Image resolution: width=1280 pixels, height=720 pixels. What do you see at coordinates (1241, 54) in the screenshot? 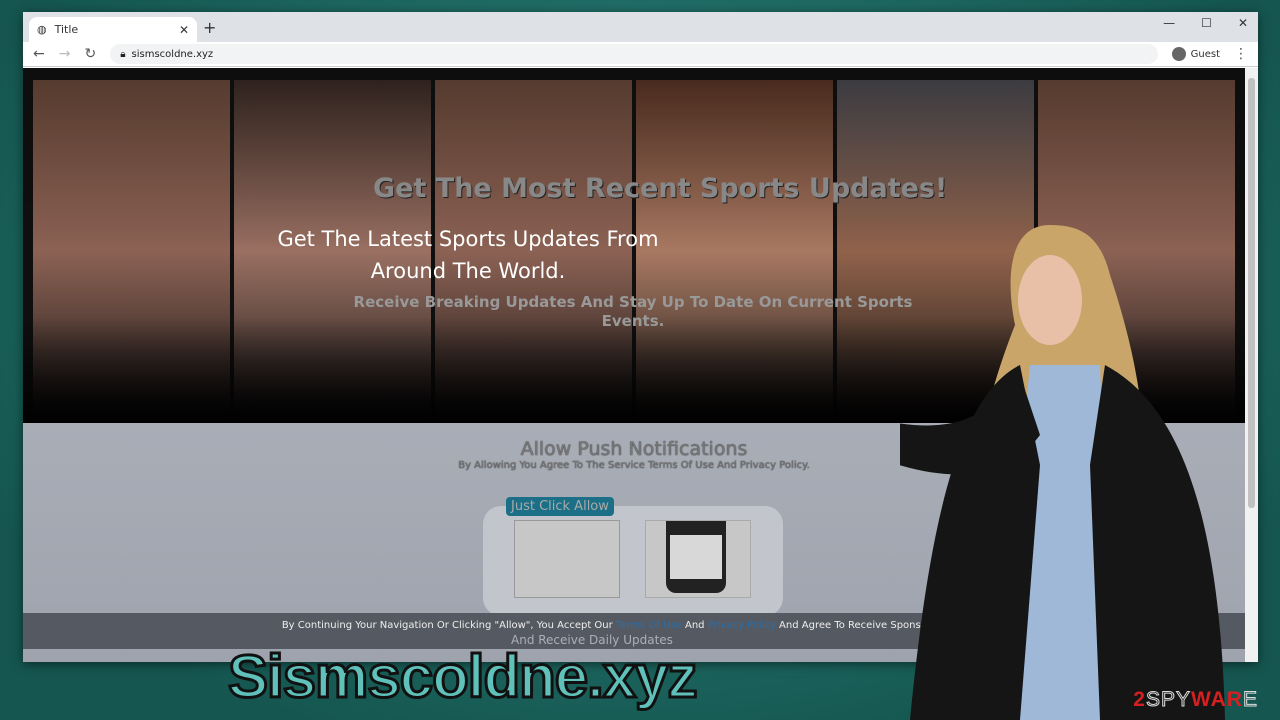
I see `menu-icon: ⋮` at bounding box center [1241, 54].